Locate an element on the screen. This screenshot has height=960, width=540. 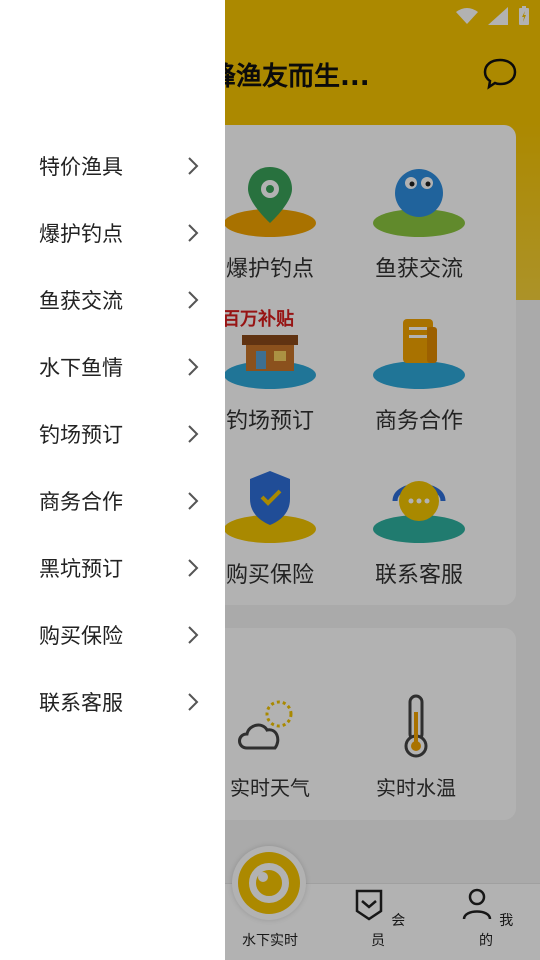
drawer-item-baohu-diaodian: 爆护钓点 is located at coordinates (112, 232).